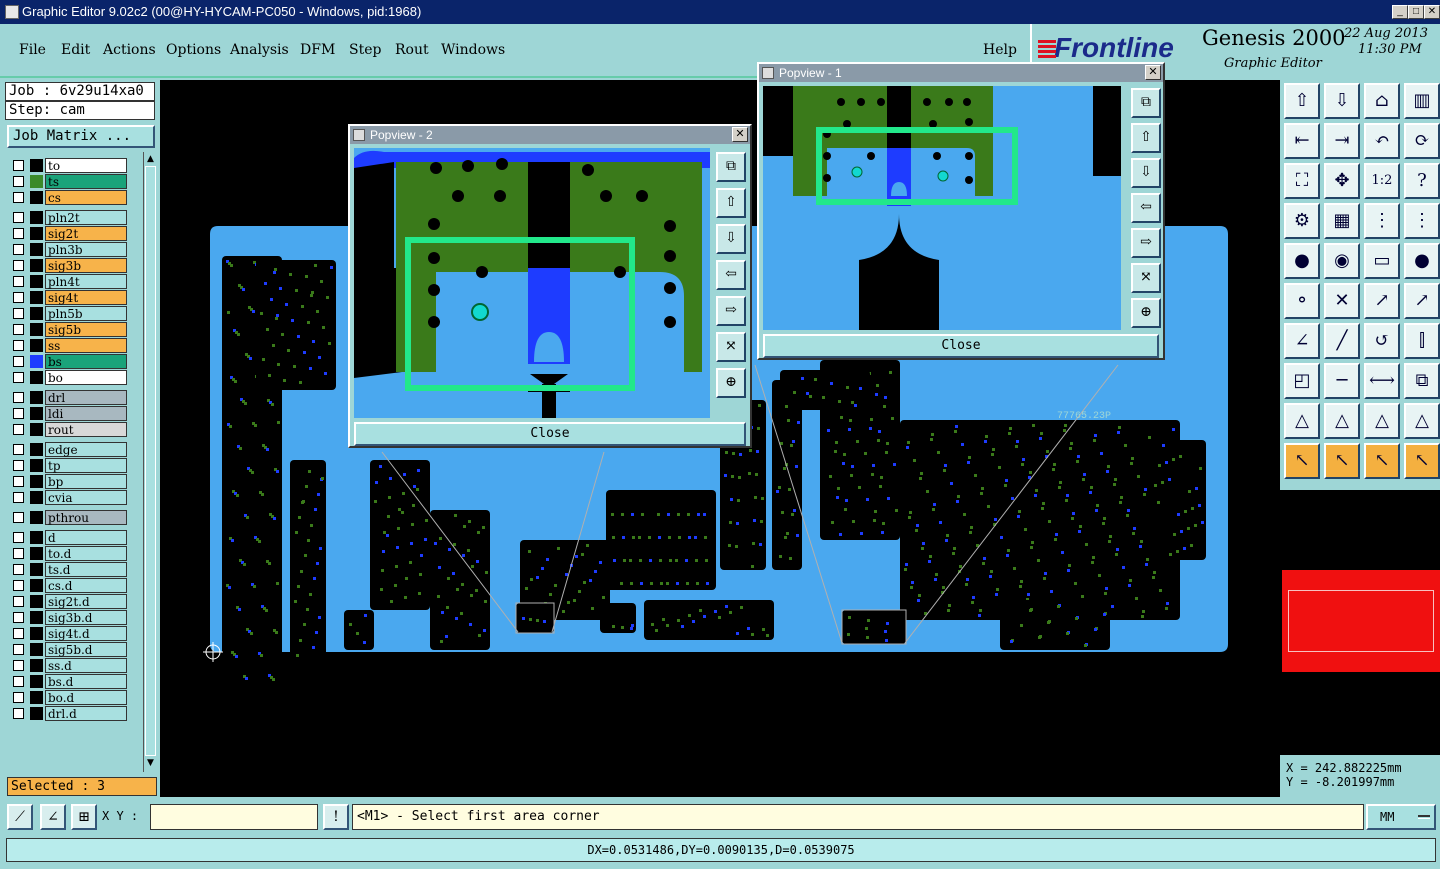 This screenshot has width=1440, height=869. Describe the element at coordinates (86, 537) in the screenshot. I see `layer-name: d` at that location.